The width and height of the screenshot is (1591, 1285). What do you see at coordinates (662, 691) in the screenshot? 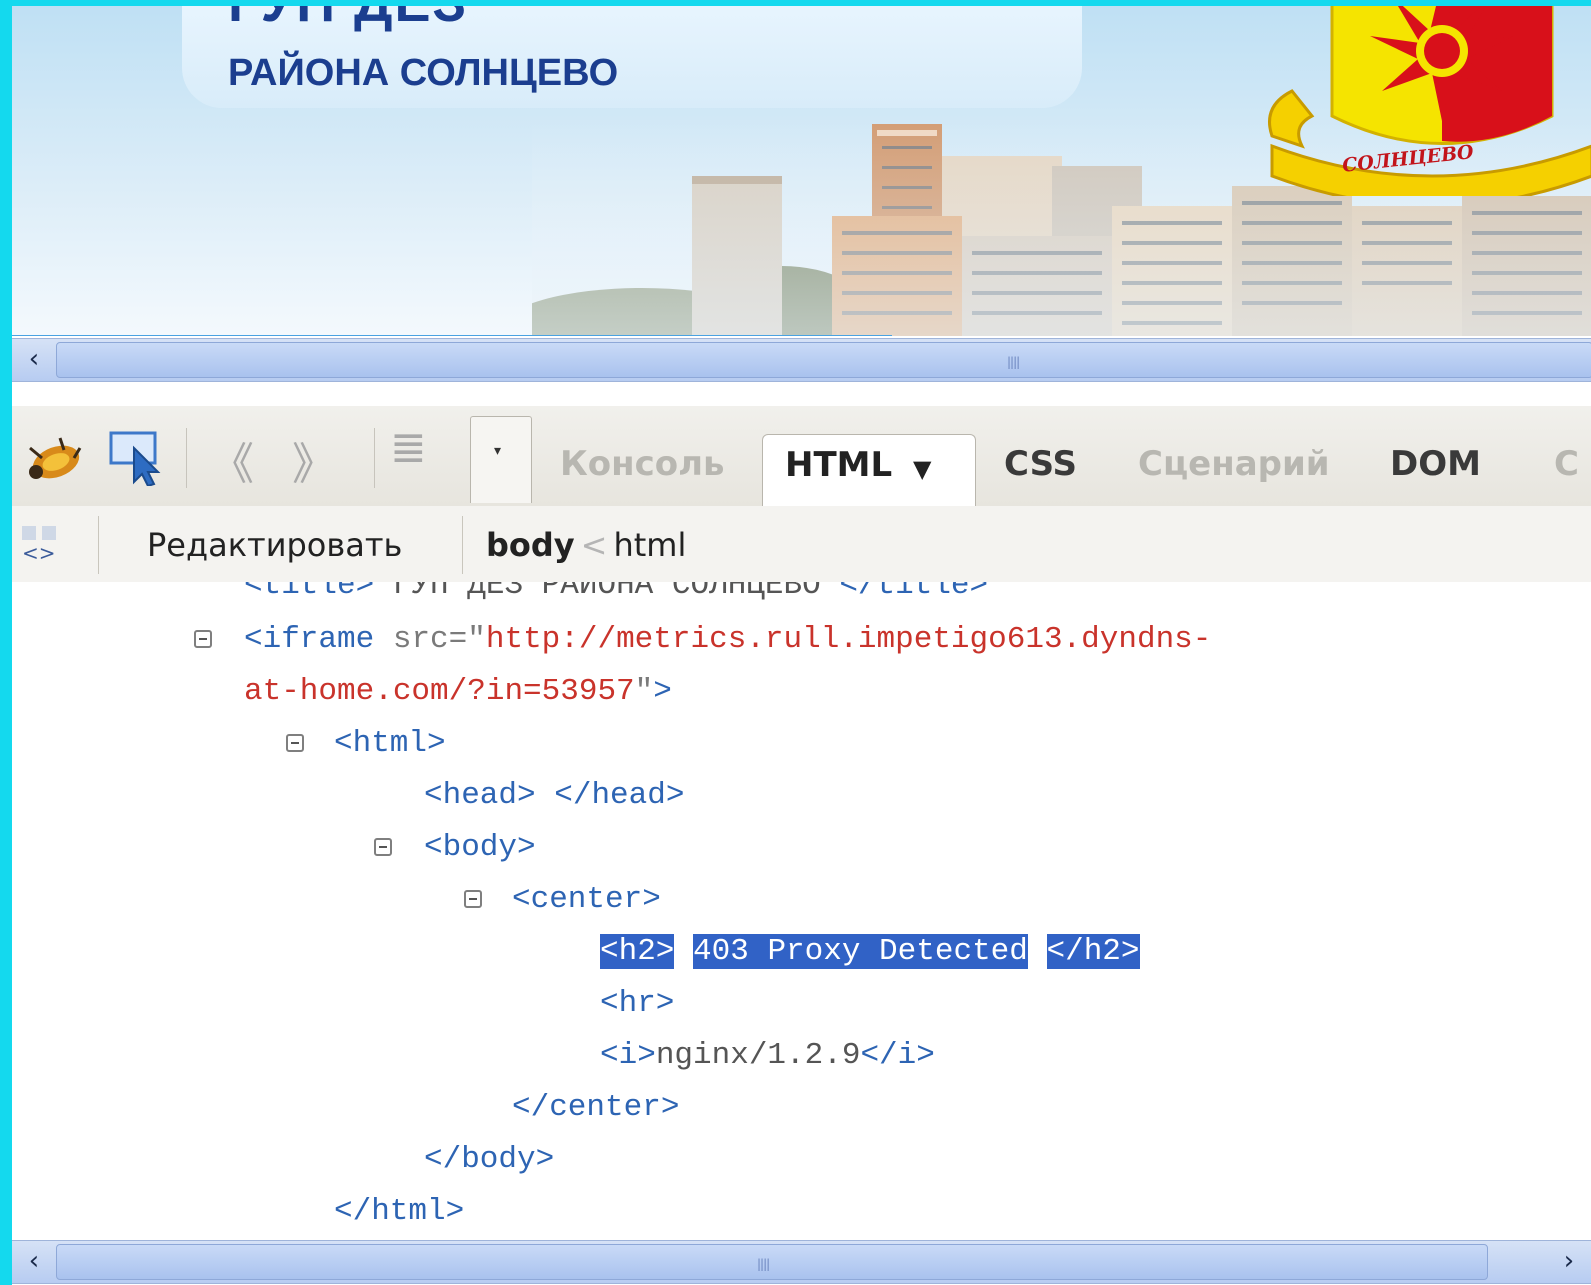
I see `iframe-tag-end: >` at bounding box center [662, 691].